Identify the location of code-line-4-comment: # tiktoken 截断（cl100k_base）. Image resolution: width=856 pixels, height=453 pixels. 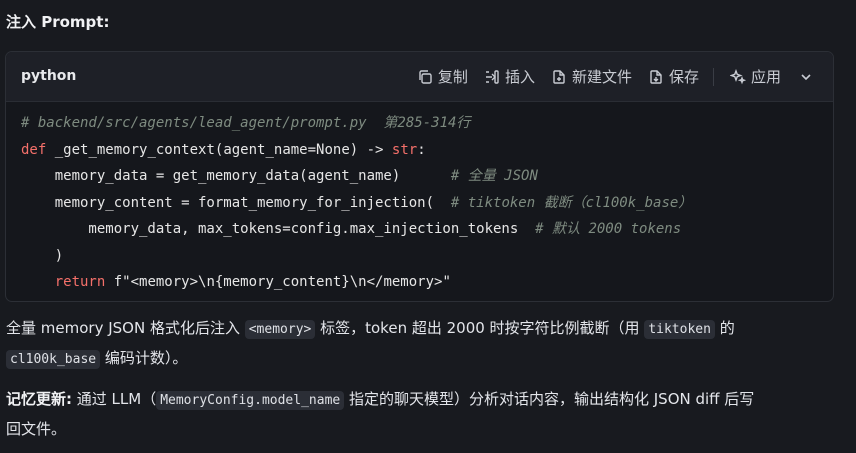
(571, 202).